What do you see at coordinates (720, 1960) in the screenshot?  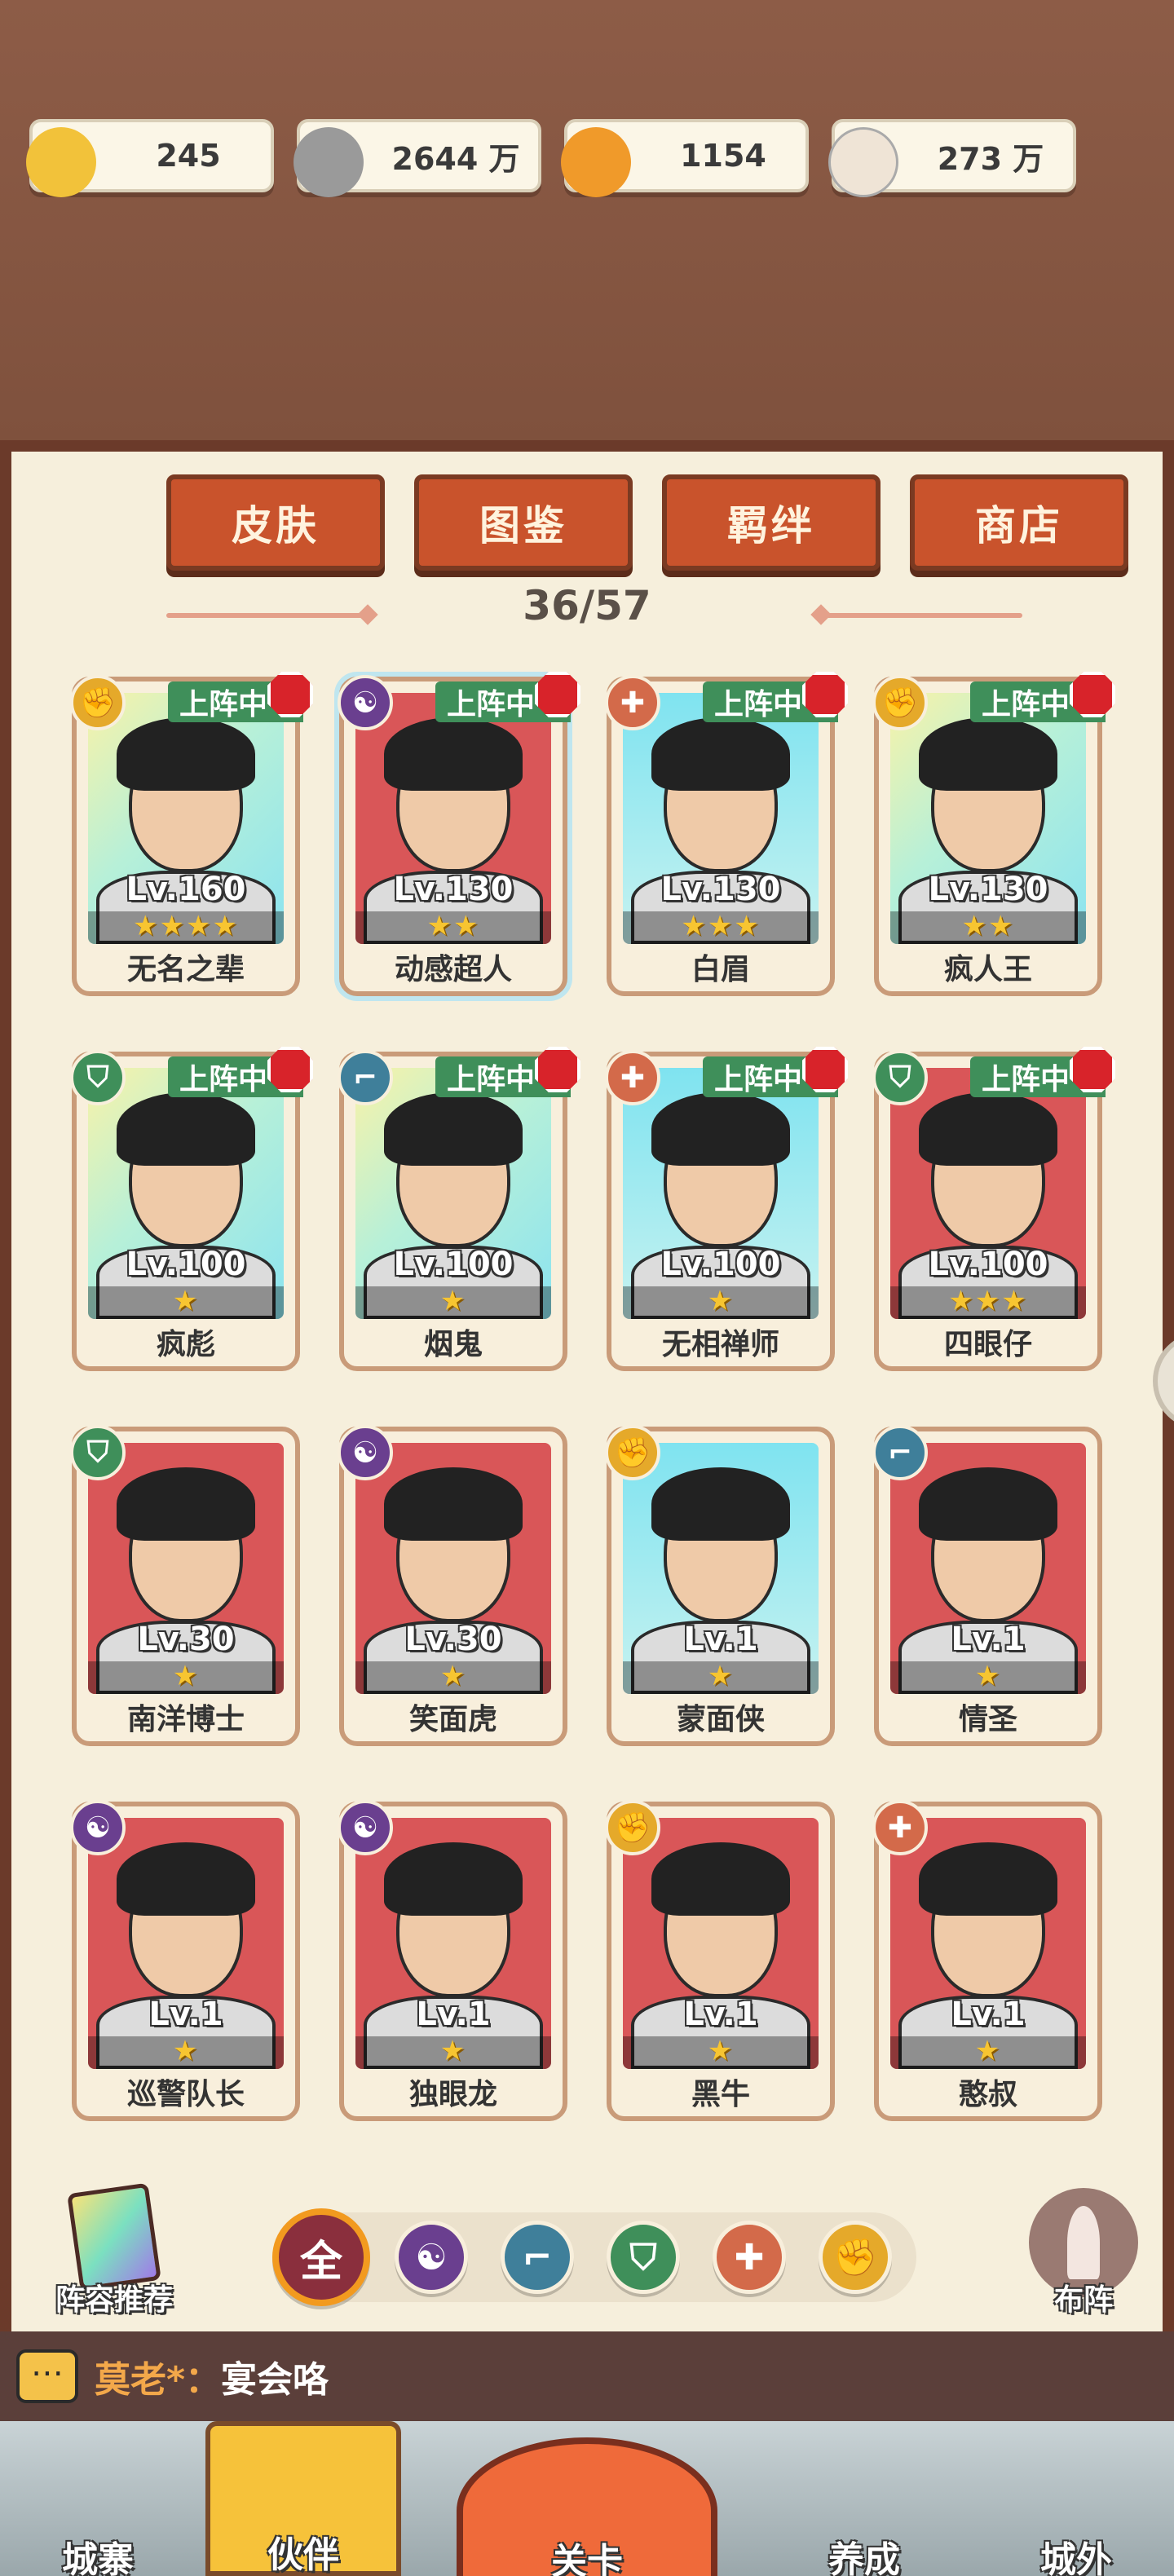 I see `hero-card: Lv.1 ★ 黑牛 ✊` at bounding box center [720, 1960].